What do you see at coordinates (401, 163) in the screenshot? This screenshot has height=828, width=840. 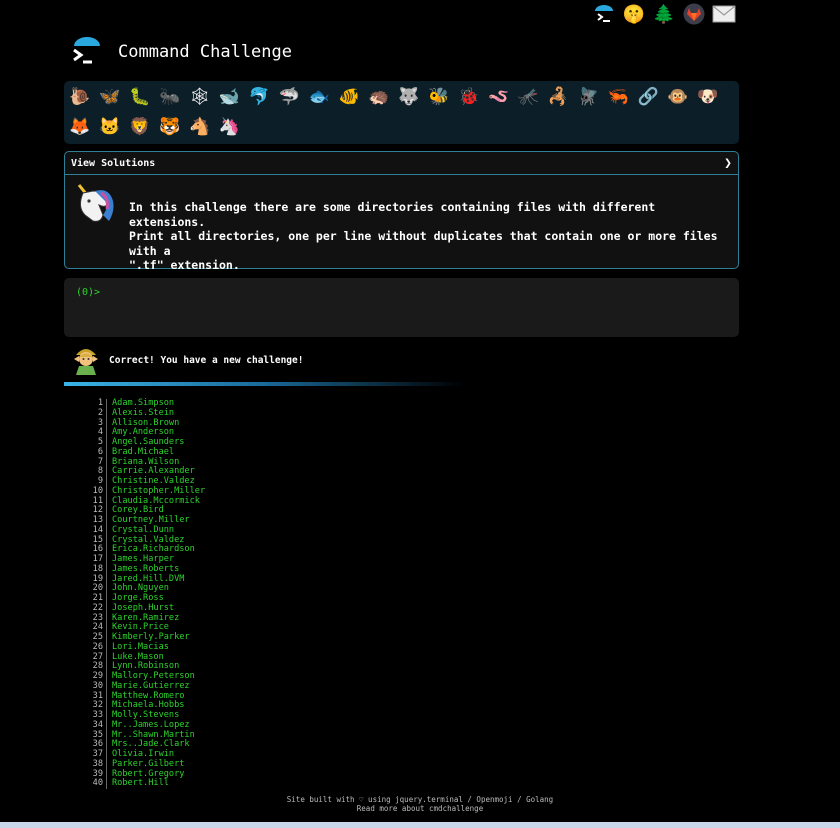 I see `view-solutions-toggle: View Solutions ❯` at bounding box center [401, 163].